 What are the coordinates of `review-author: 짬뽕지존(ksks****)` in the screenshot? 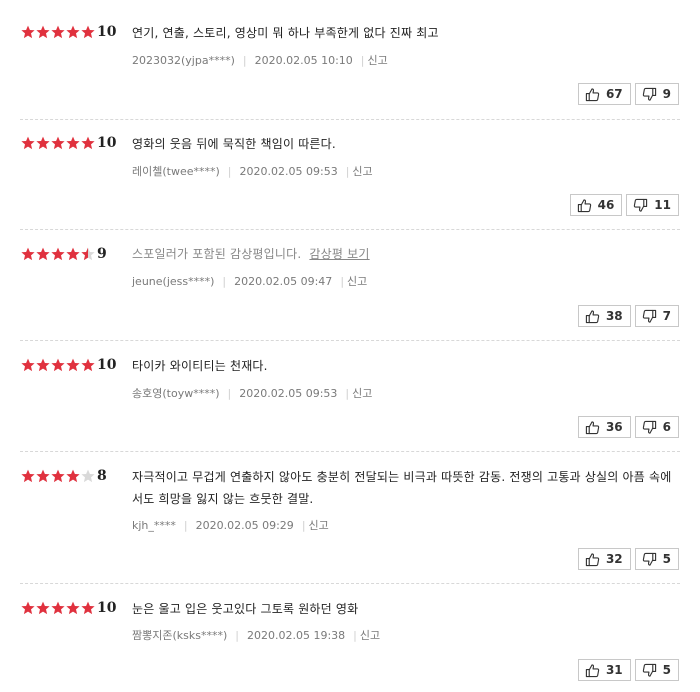 It's located at (179, 635).